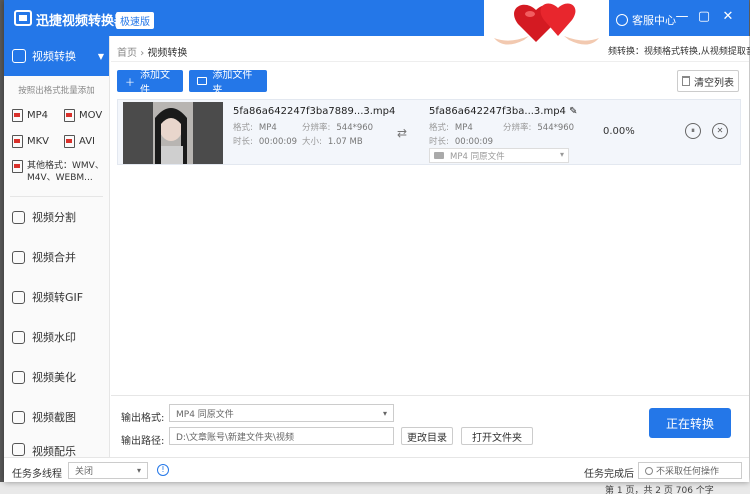  Describe the element at coordinates (720, 131) in the screenshot. I see `remove-file-button: ✕` at that location.